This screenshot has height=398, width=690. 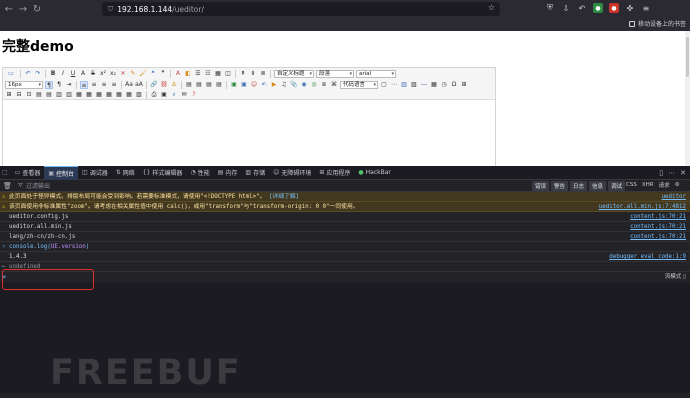 What do you see at coordinates (254, 85) in the screenshot?
I see `emotion-icon: ☺` at bounding box center [254, 85].